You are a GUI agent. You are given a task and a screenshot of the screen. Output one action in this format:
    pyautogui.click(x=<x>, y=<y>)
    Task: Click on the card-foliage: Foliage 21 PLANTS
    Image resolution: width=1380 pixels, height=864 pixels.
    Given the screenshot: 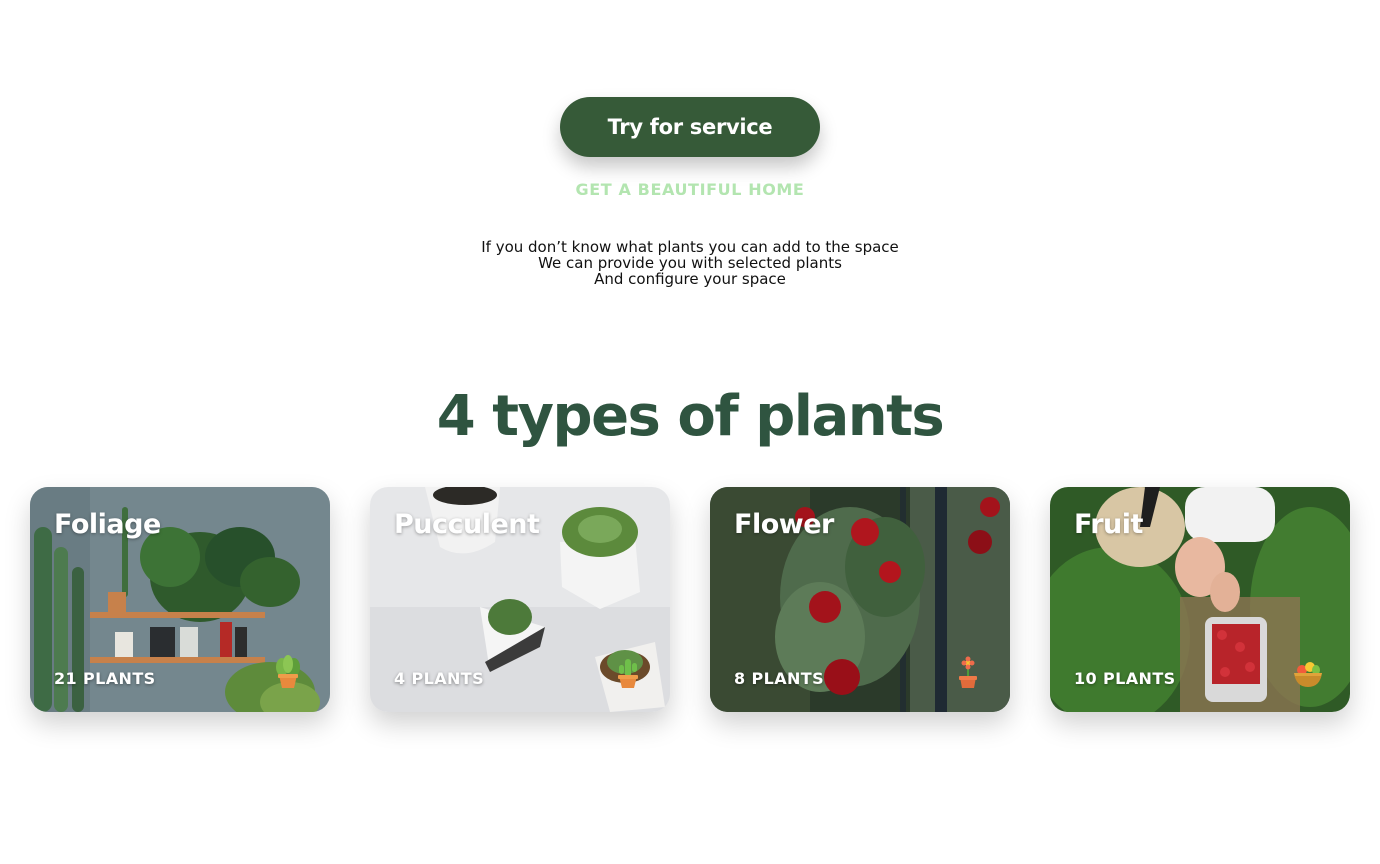 What is the action you would take?
    pyautogui.click(x=180, y=599)
    